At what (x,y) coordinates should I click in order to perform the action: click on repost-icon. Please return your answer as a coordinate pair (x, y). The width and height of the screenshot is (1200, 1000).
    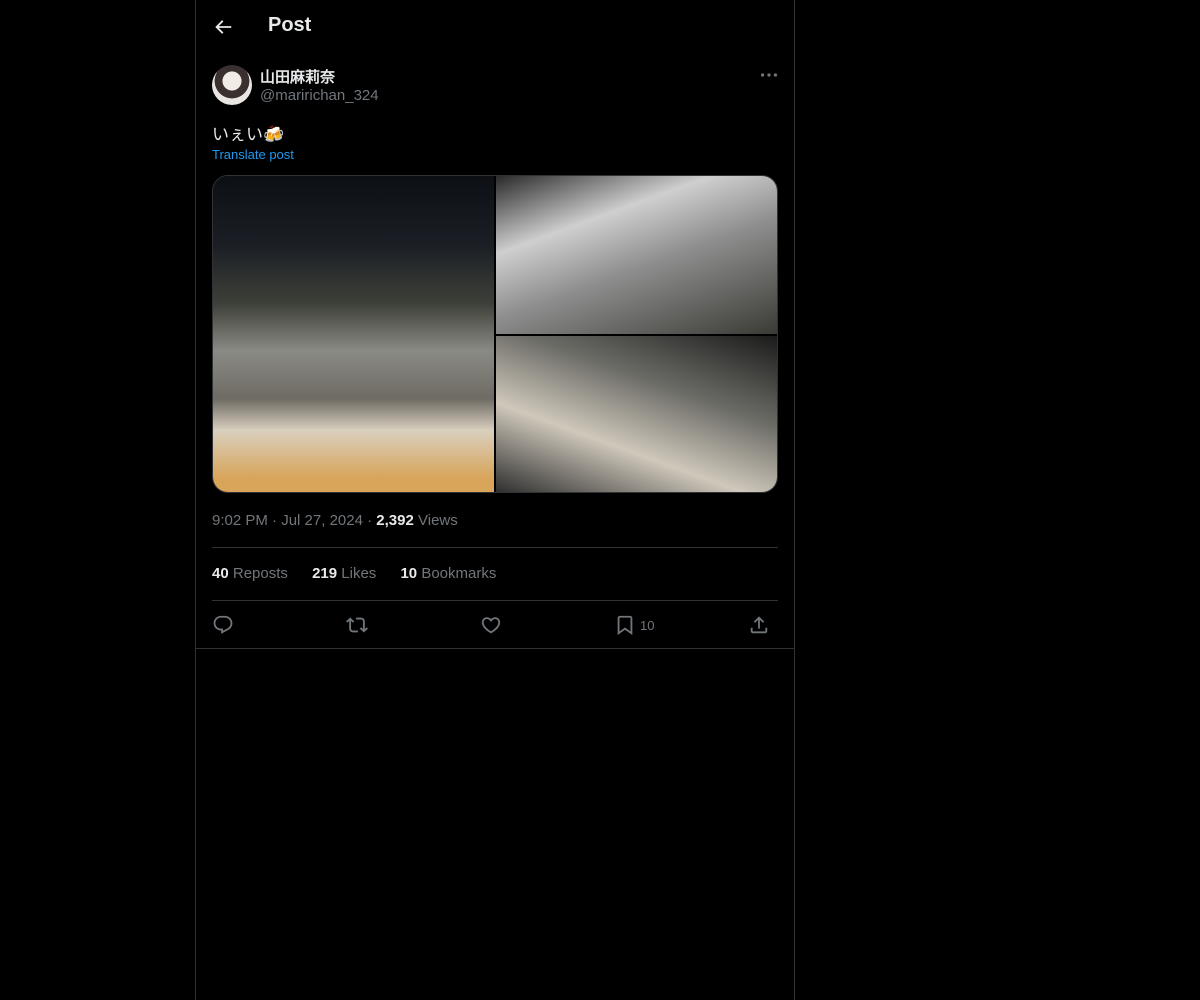
    Looking at the image, I should click on (357, 625).